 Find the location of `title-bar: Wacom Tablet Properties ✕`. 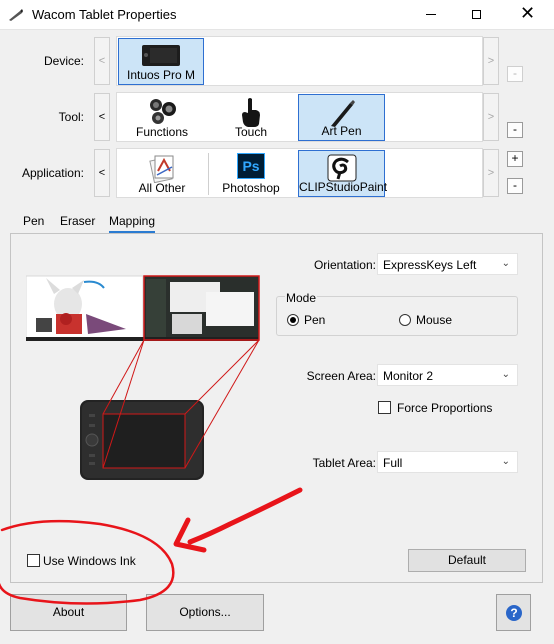

title-bar: Wacom Tablet Properties ✕ is located at coordinates (277, 15).